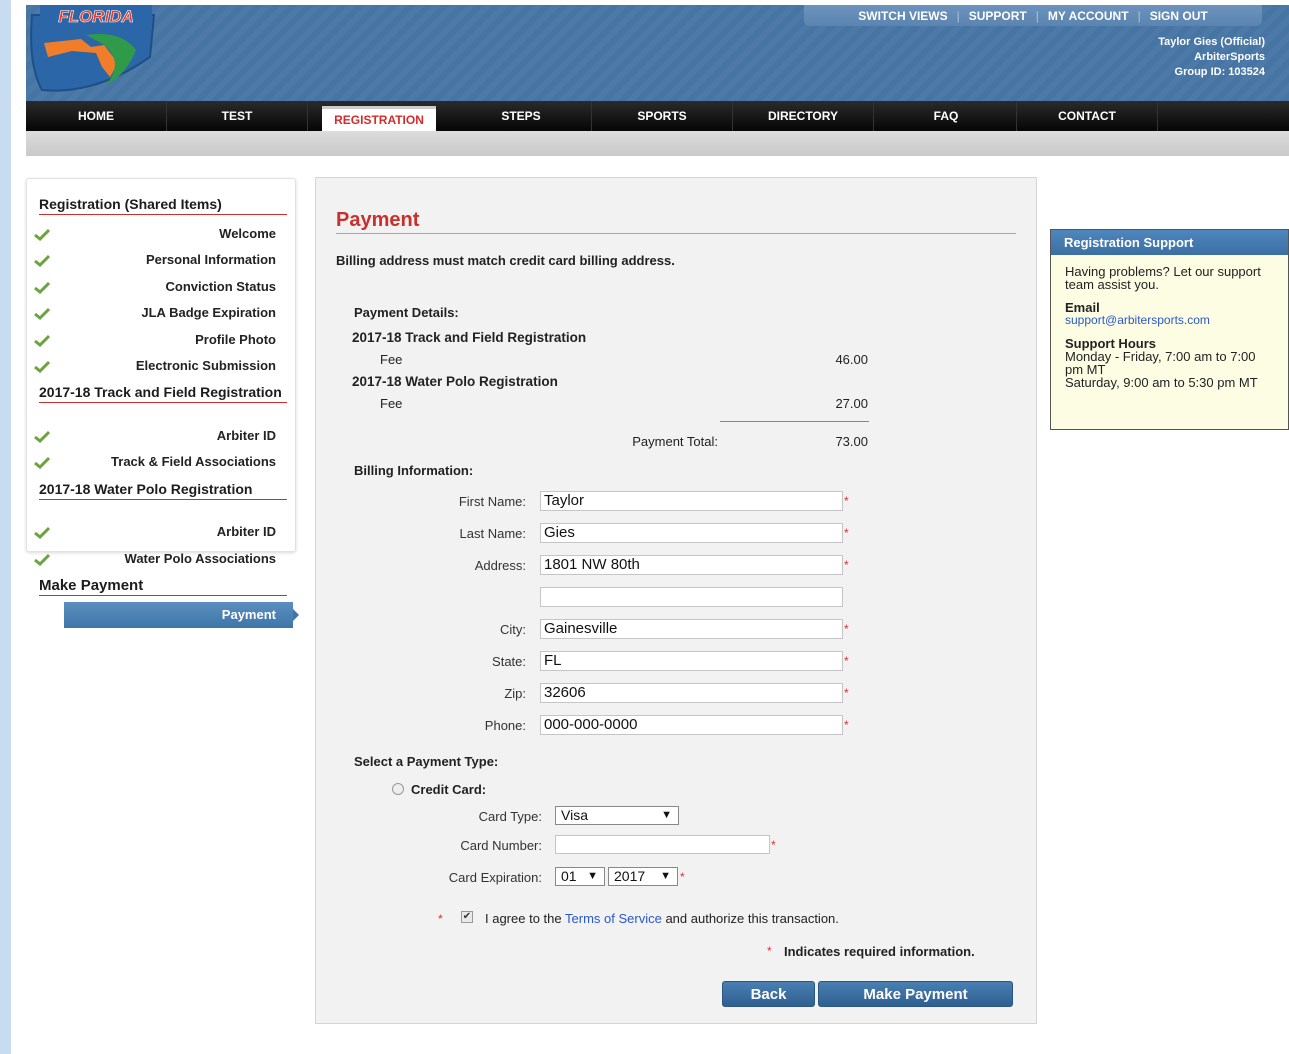 The width and height of the screenshot is (1289, 1054). Describe the element at coordinates (1169, 320) in the screenshot. I see `support-email-link: support@arbitersports.com` at that location.